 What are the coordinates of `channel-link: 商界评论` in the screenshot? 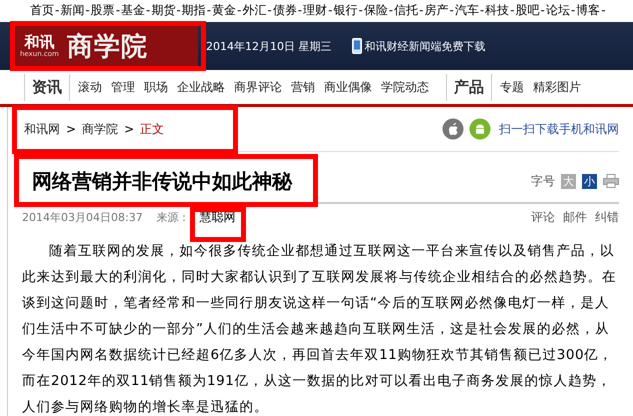 It's located at (258, 87).